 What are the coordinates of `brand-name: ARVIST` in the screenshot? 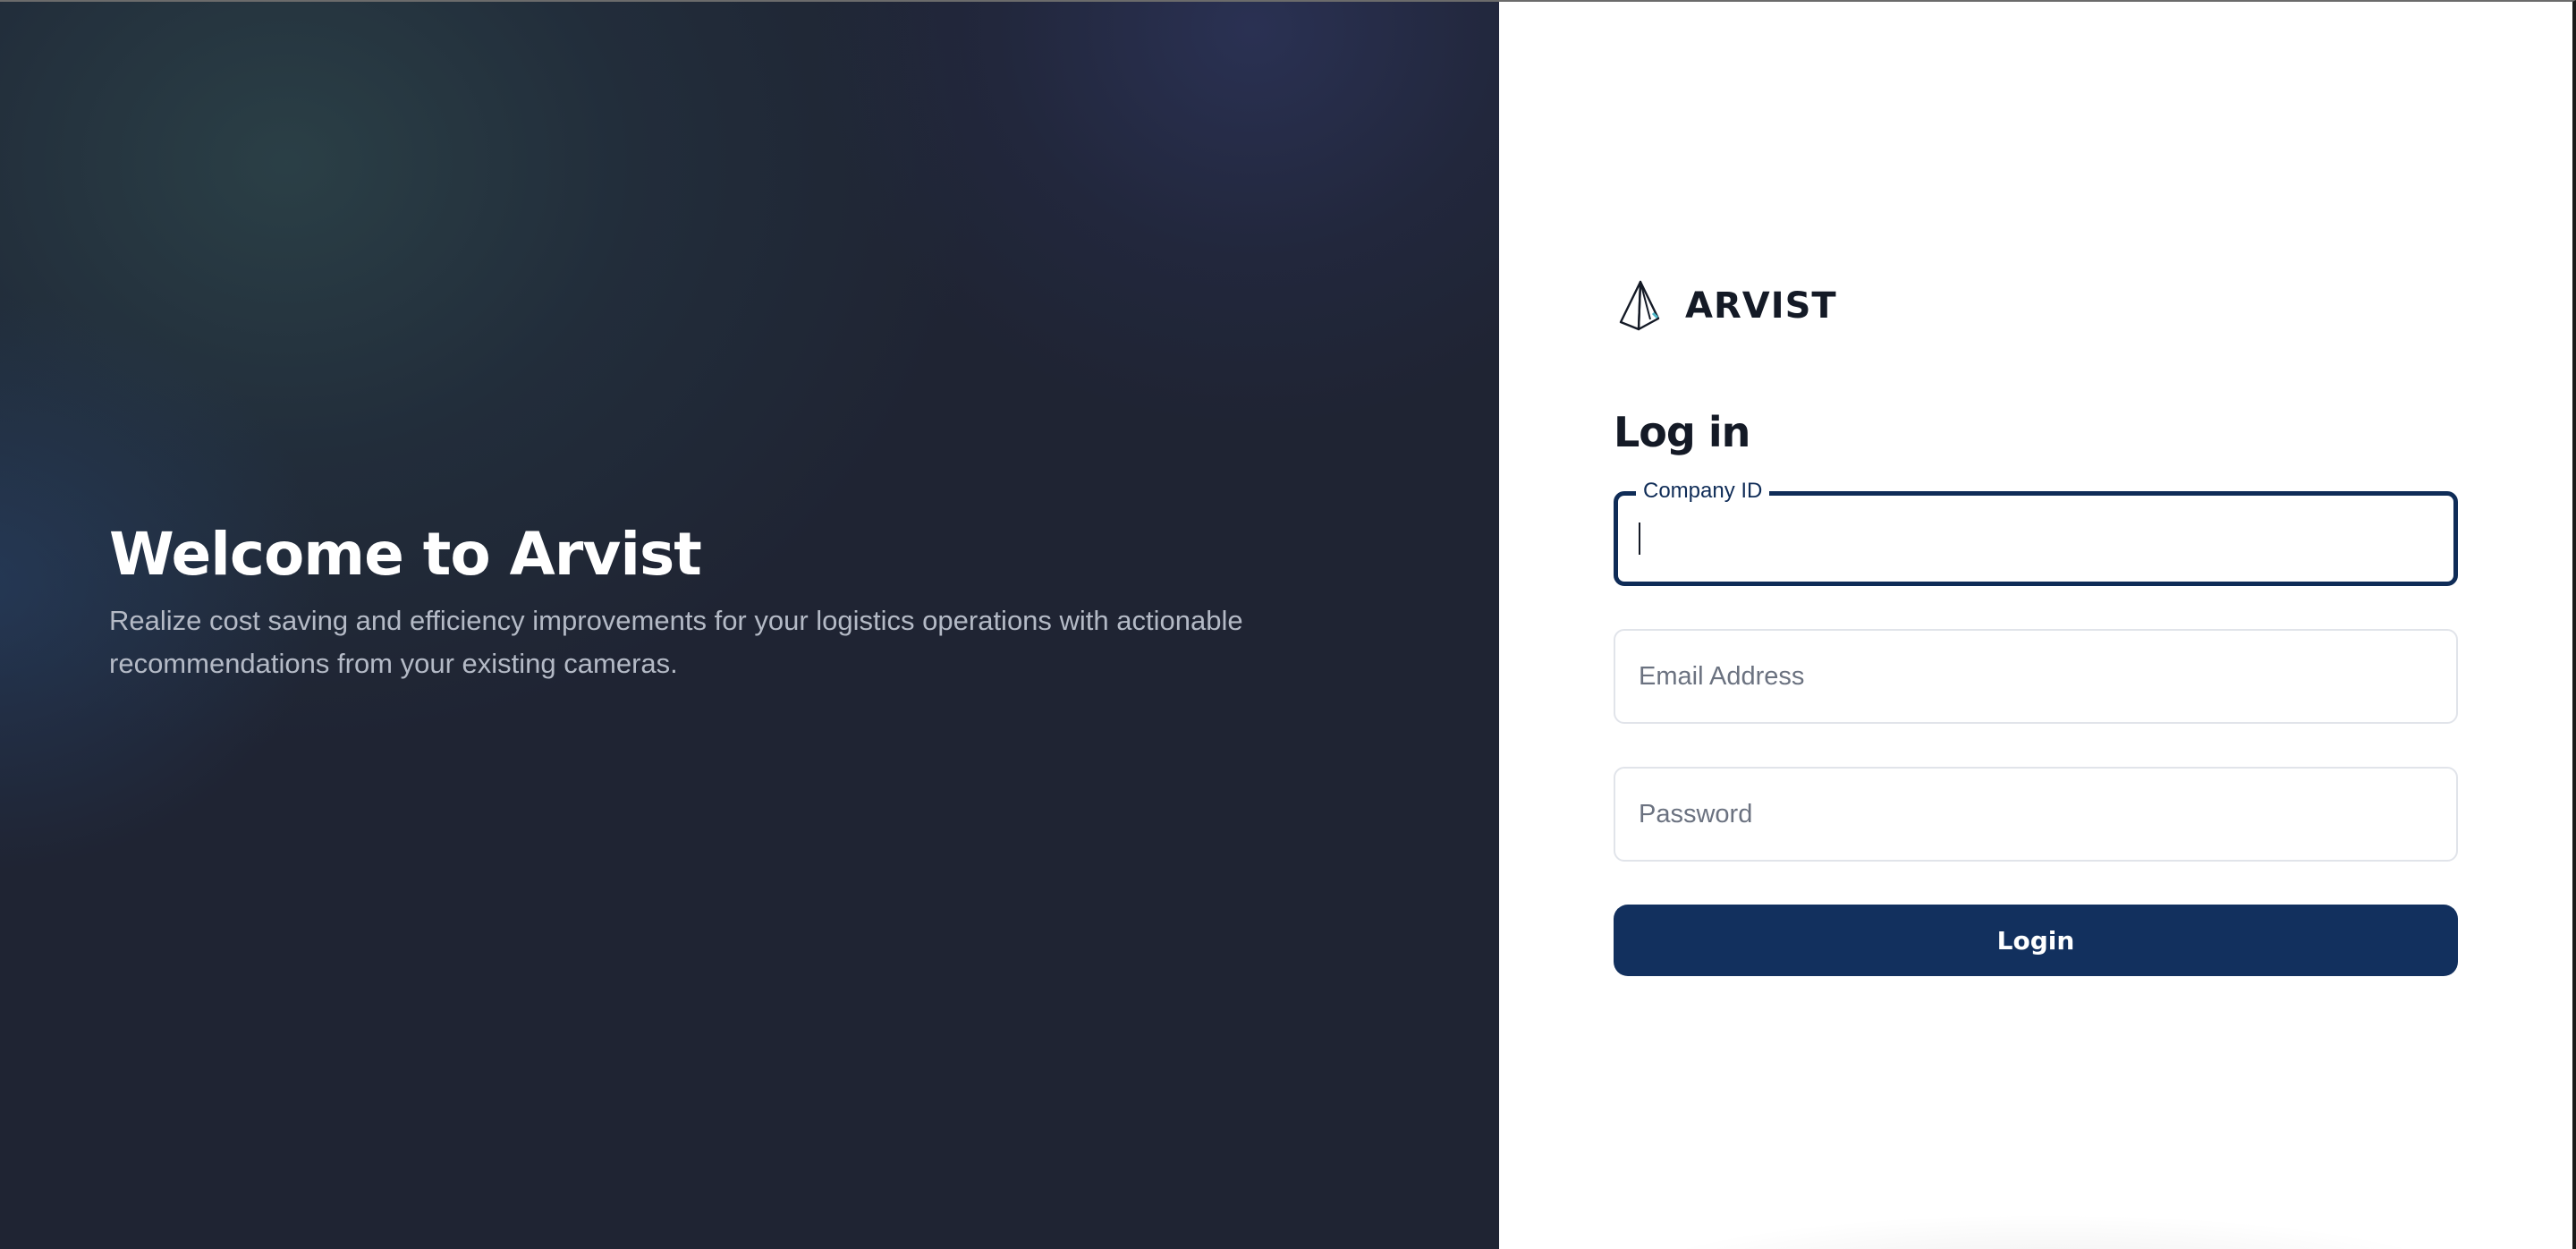 It's located at (1761, 306).